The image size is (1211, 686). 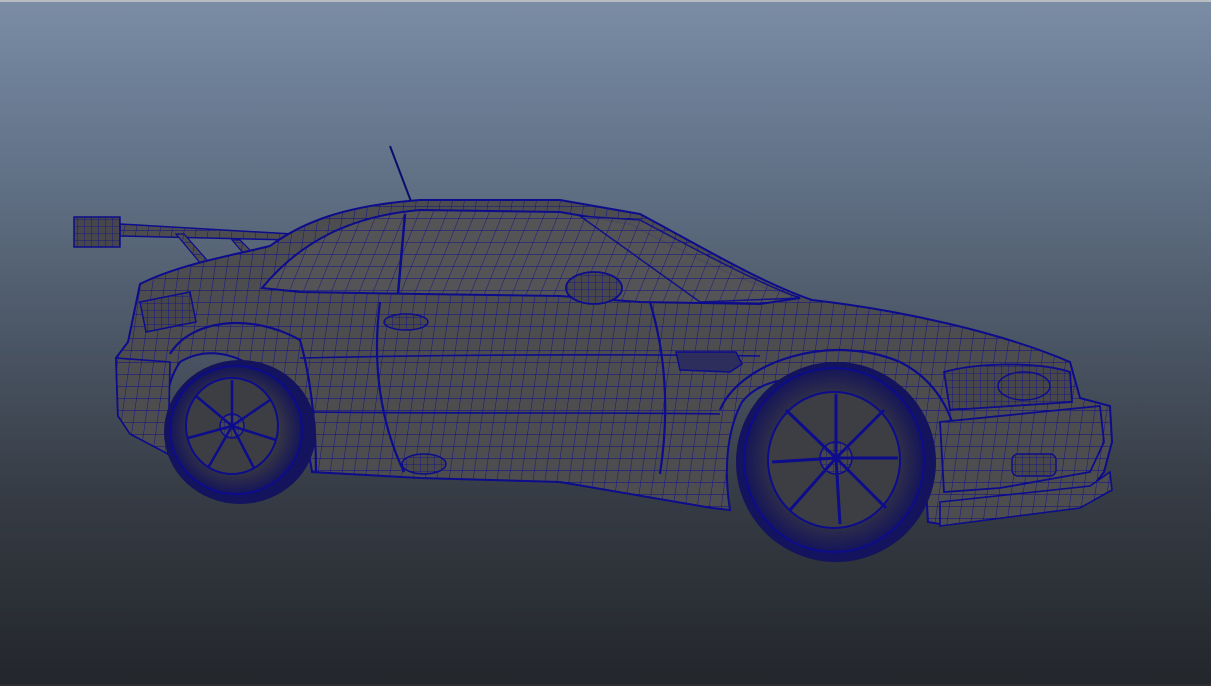 I want to click on rear-wheel, so click(x=240, y=432).